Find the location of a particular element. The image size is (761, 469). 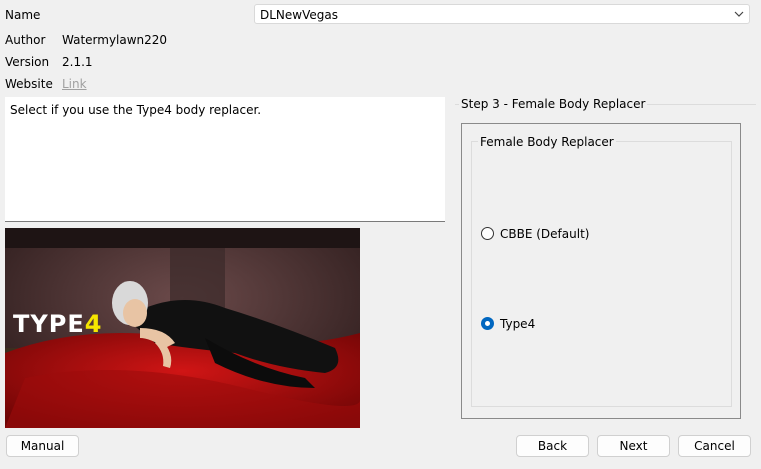

option-cbbe: CBBE (Default) is located at coordinates (541, 234).